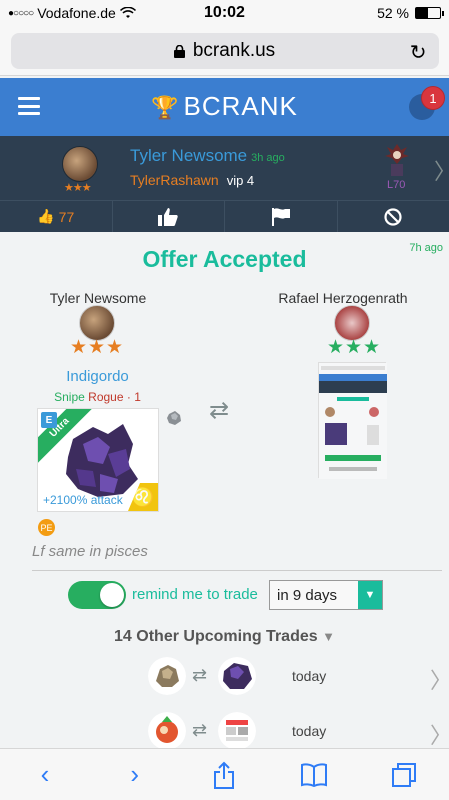 This screenshot has height=800, width=449. I want to click on right-party-stars: ★★★, so click(354, 347).